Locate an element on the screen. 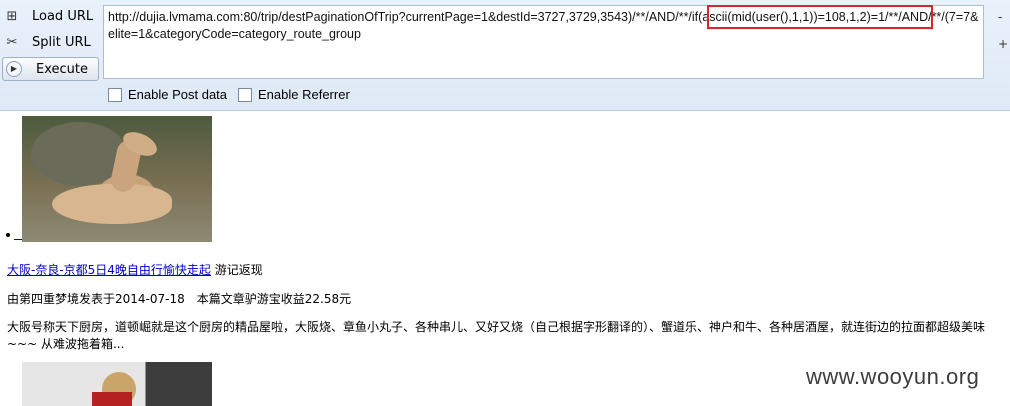 This screenshot has width=1010, height=406. split-url-label: Split URL is located at coordinates (61, 42).